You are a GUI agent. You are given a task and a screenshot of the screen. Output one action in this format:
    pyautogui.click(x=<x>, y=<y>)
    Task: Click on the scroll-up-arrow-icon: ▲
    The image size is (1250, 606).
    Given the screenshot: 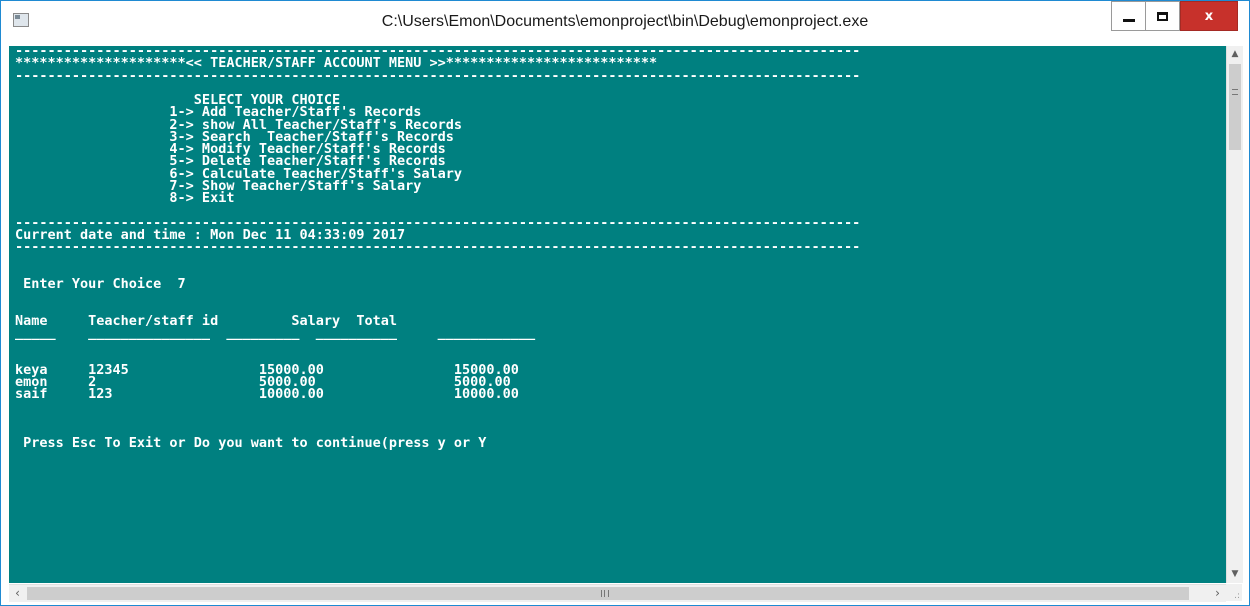 What is the action you would take?
    pyautogui.click(x=1235, y=54)
    